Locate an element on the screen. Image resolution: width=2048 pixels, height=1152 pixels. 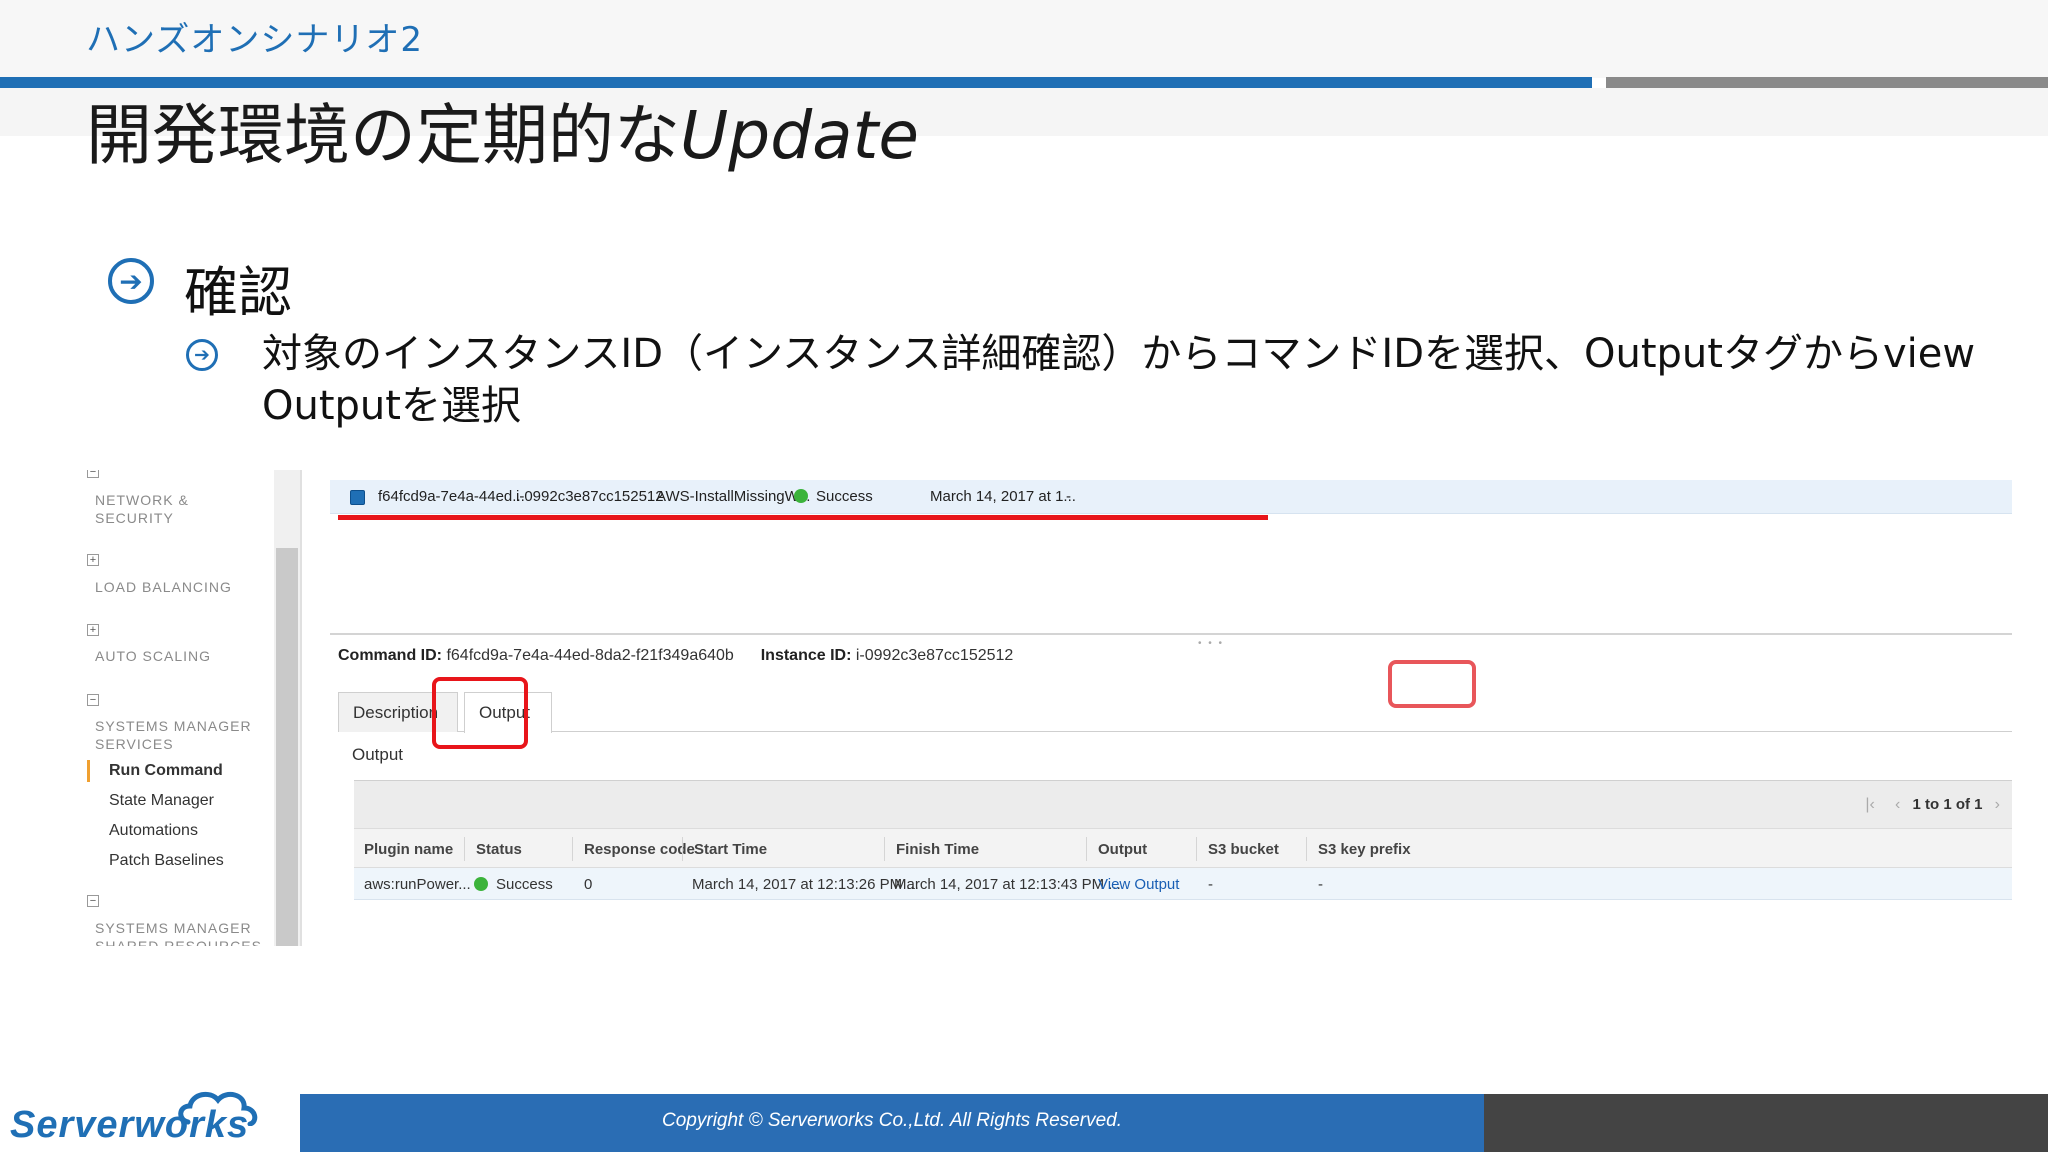
footer-bar-dark is located at coordinates (1766, 1123).